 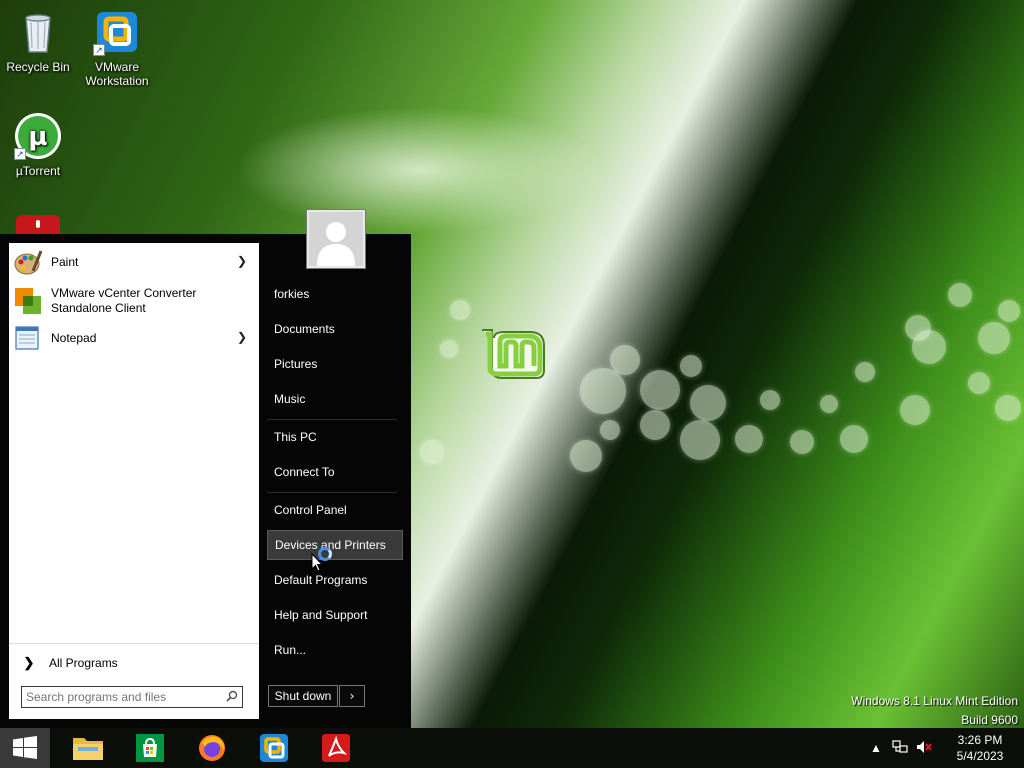 What do you see at coordinates (512, 748) in the screenshot?
I see `taskbar: ▲ 3:26 PM 5/4/2023` at bounding box center [512, 748].